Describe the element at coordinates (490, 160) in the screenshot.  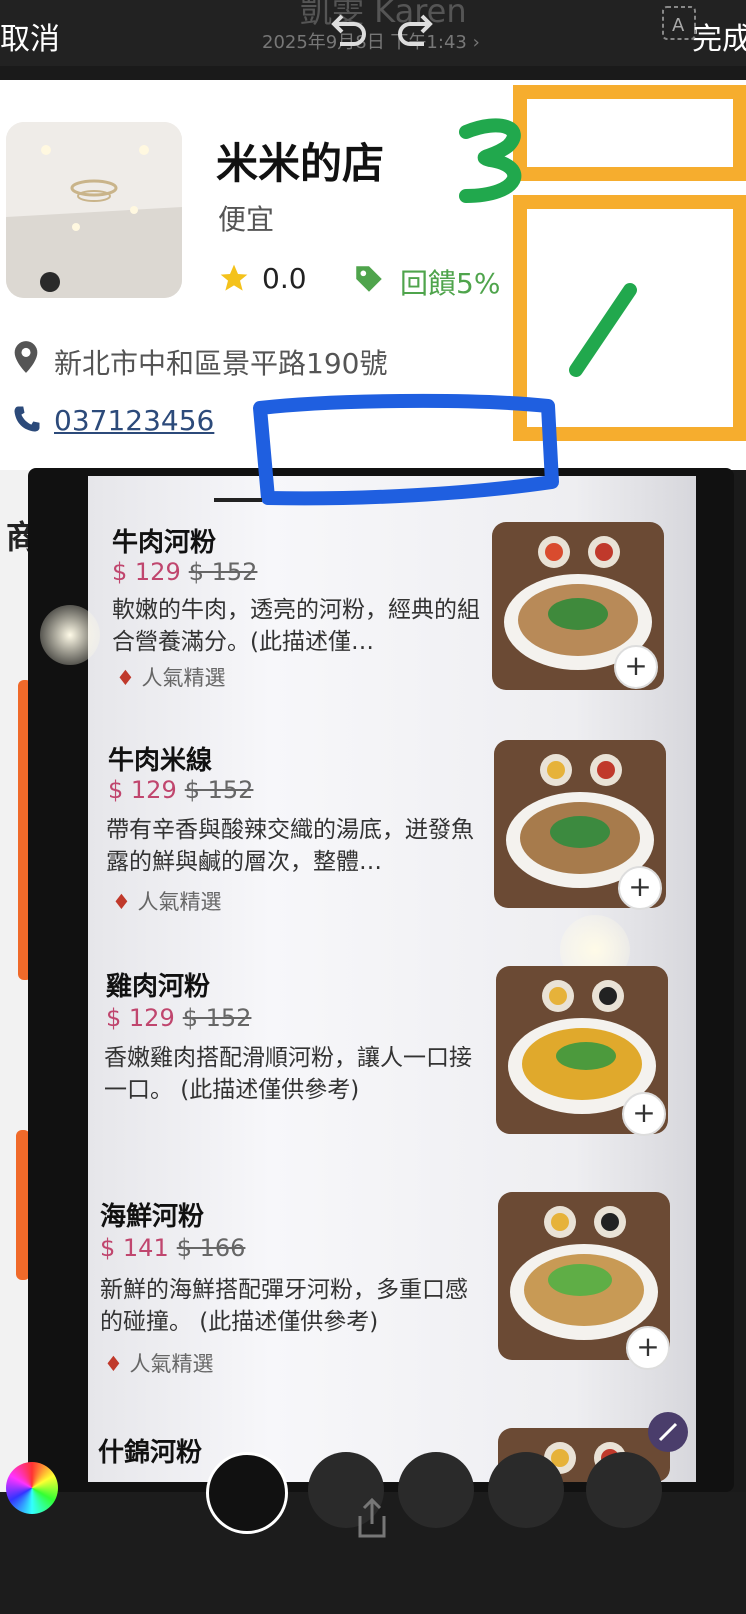
I see `green-mark-three` at that location.